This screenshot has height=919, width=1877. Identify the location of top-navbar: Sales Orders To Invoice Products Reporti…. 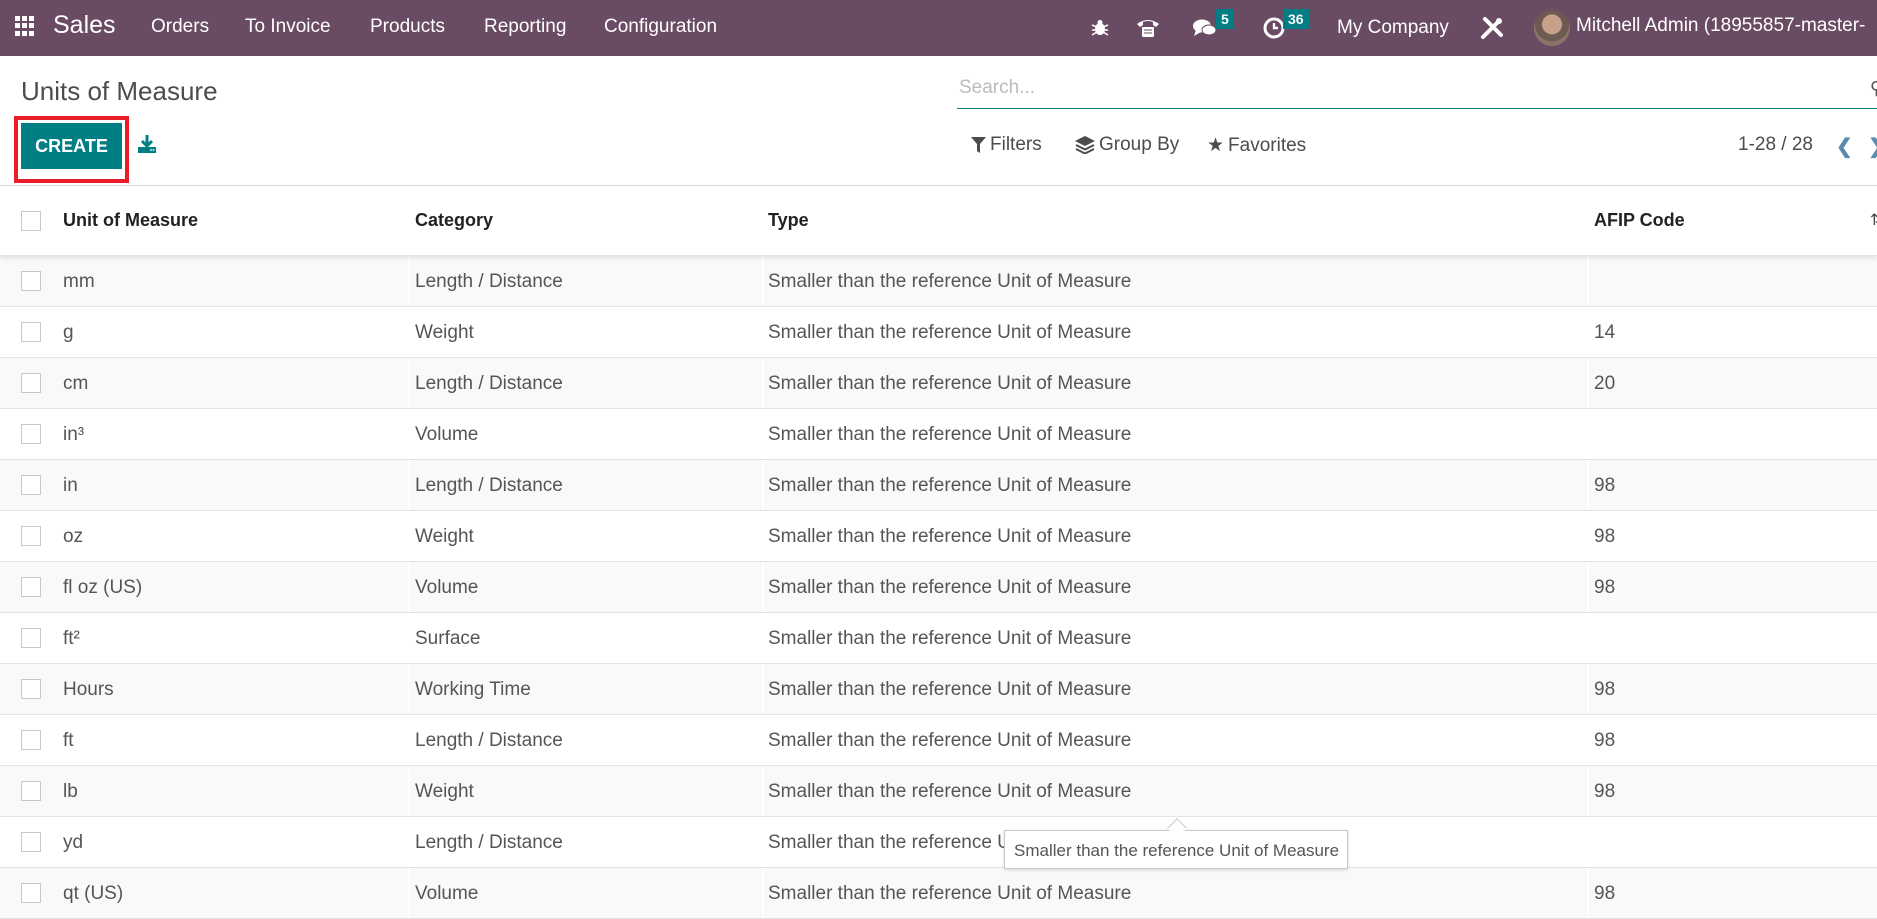
(938, 28).